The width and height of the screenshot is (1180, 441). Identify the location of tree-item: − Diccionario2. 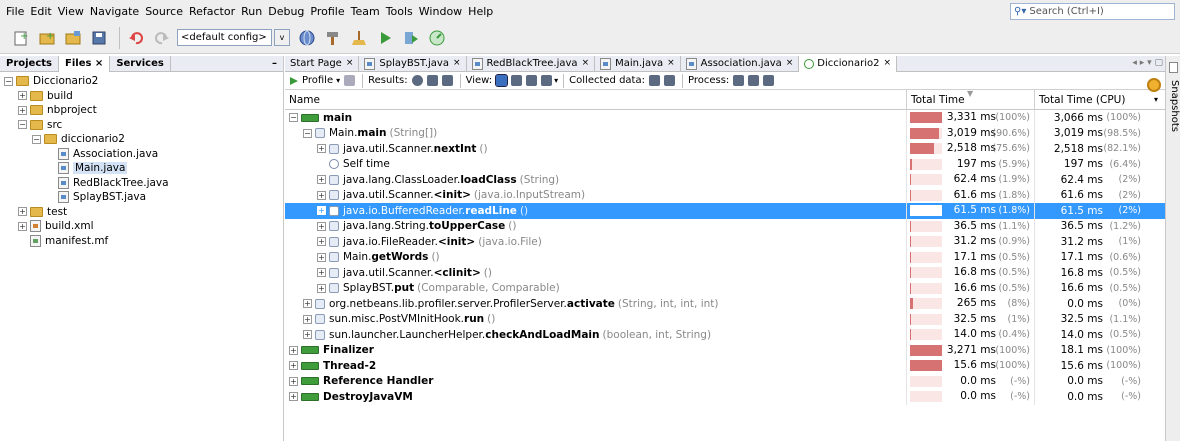
(141, 81).